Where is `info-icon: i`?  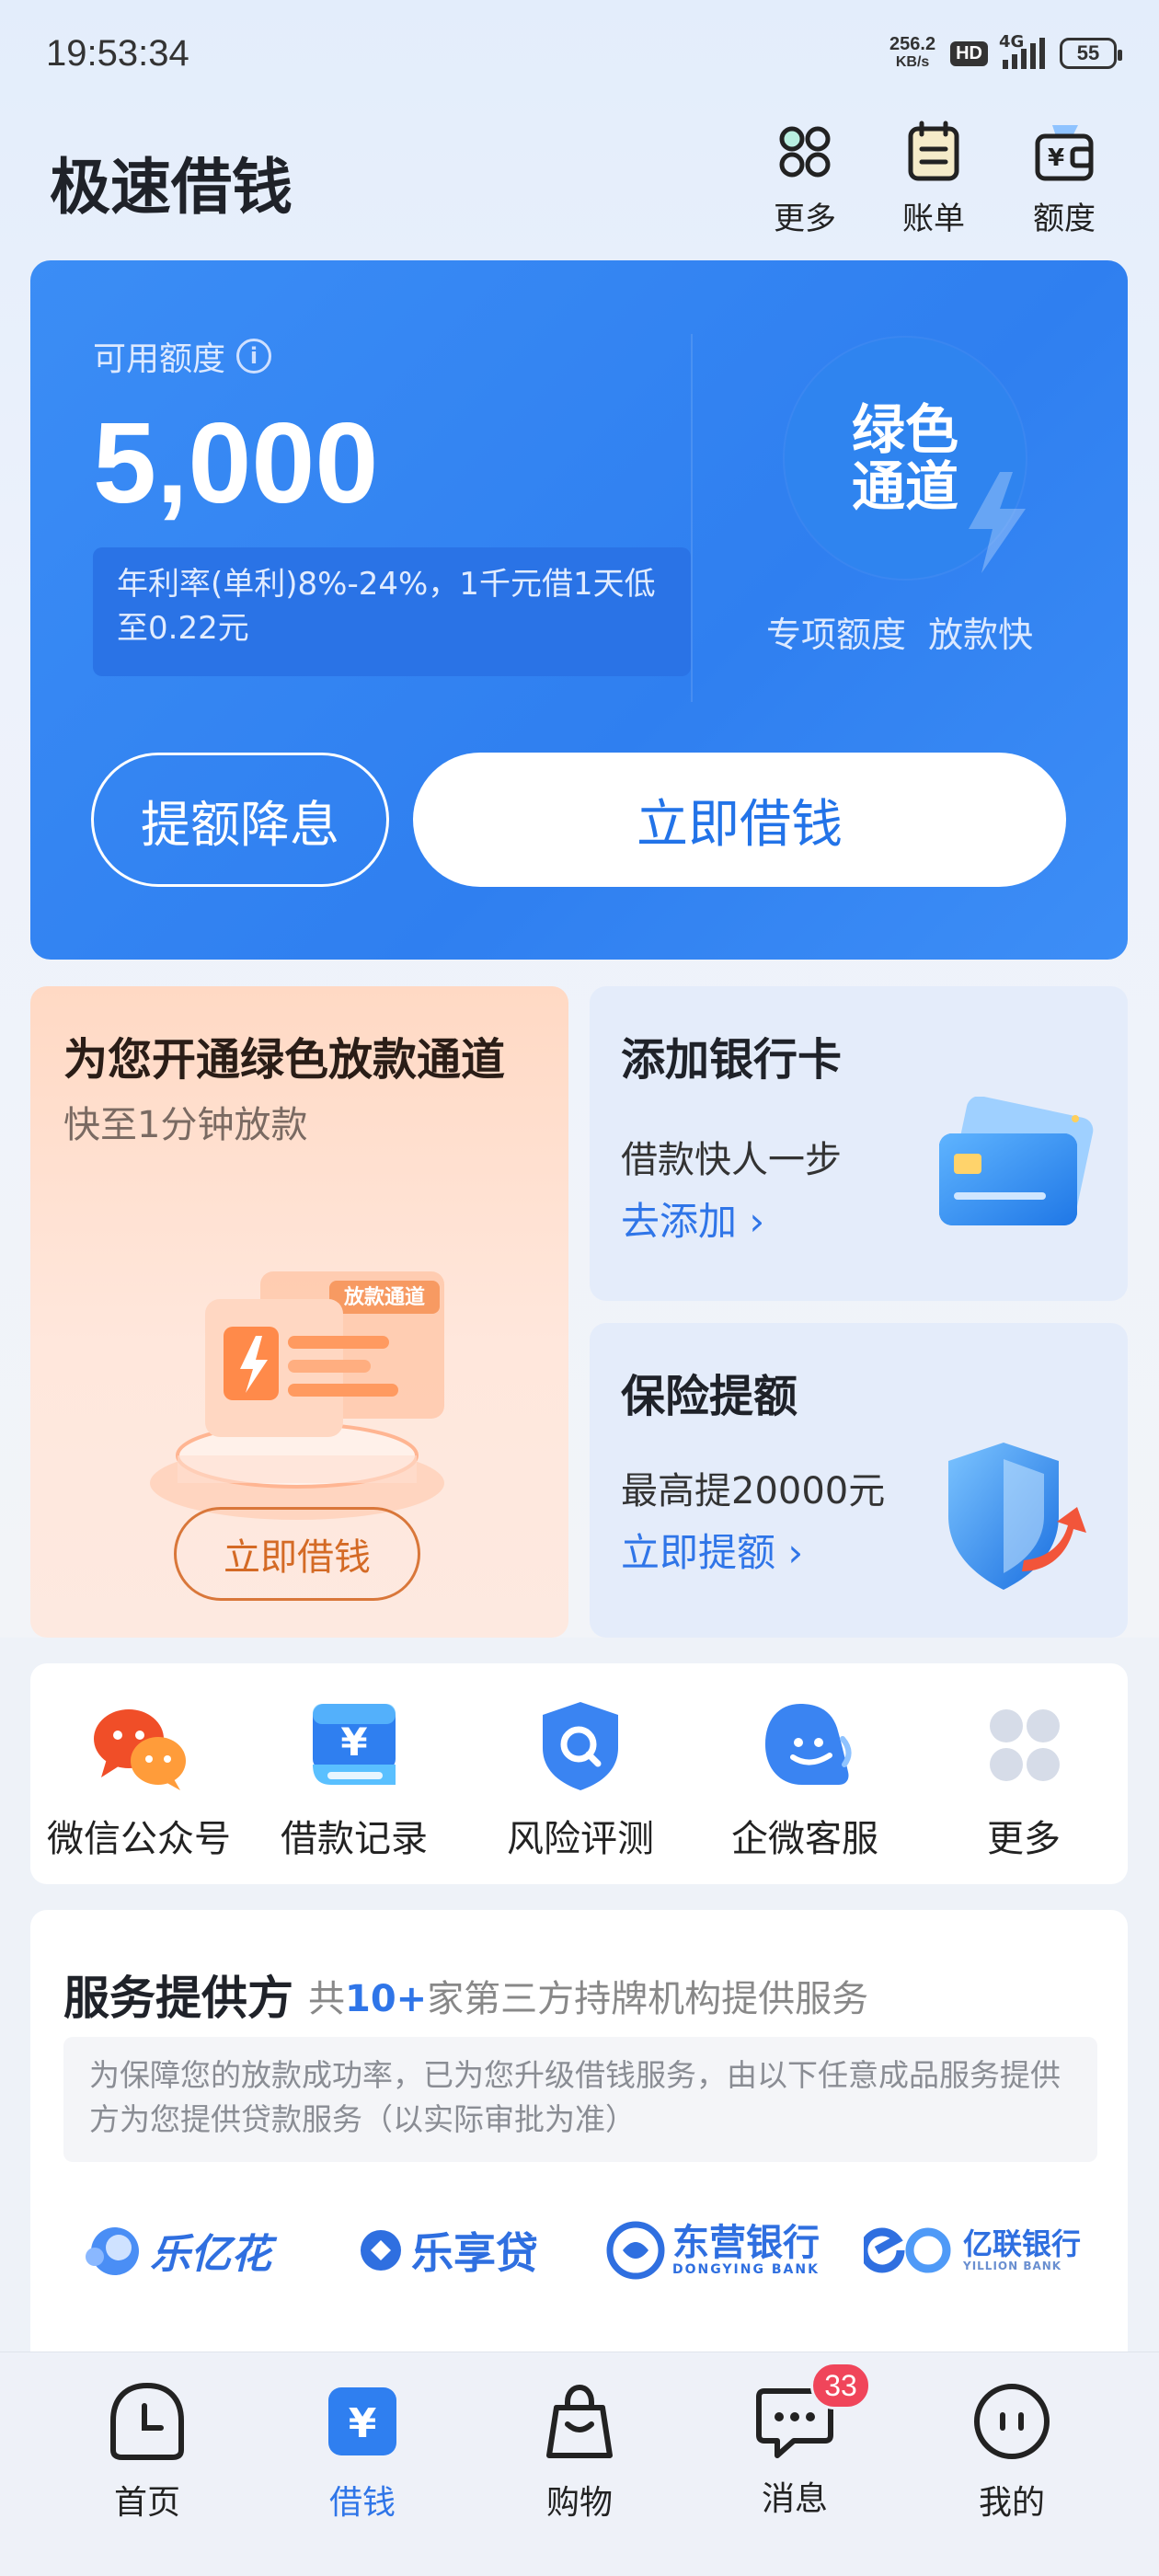 info-icon: i is located at coordinates (254, 356).